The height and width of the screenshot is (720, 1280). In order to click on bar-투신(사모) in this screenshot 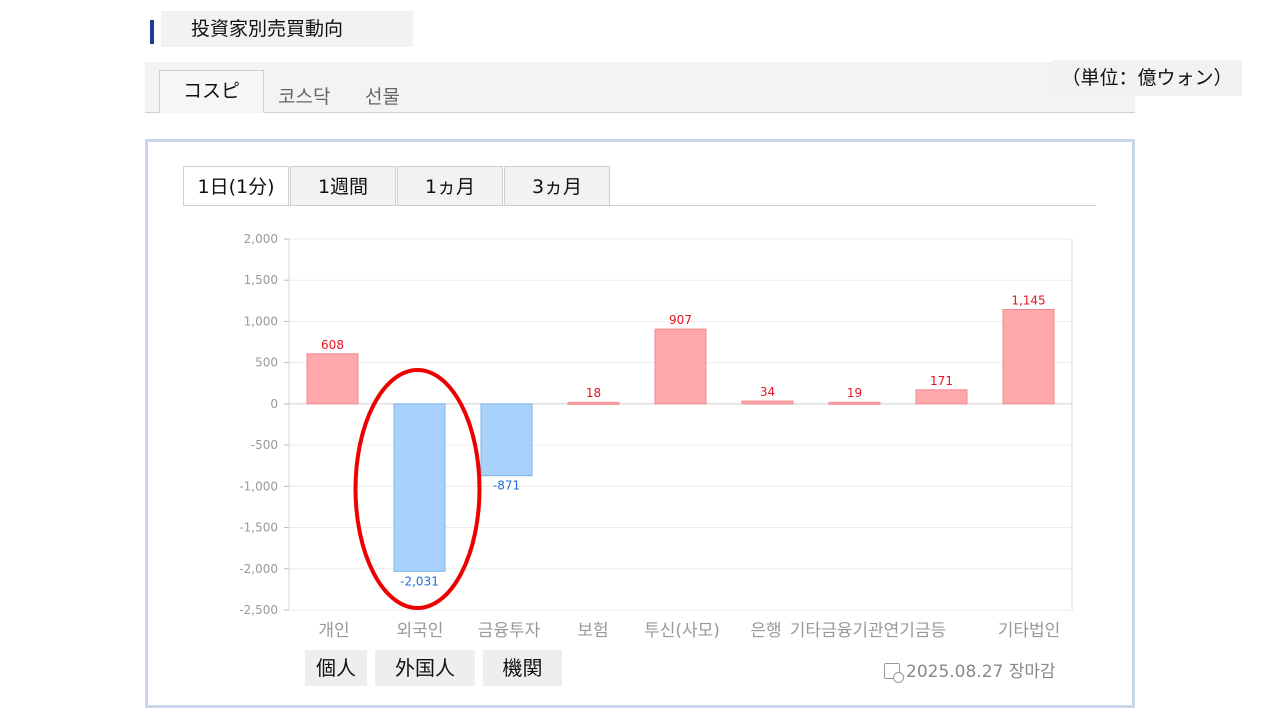, I will do `click(680, 366)`.